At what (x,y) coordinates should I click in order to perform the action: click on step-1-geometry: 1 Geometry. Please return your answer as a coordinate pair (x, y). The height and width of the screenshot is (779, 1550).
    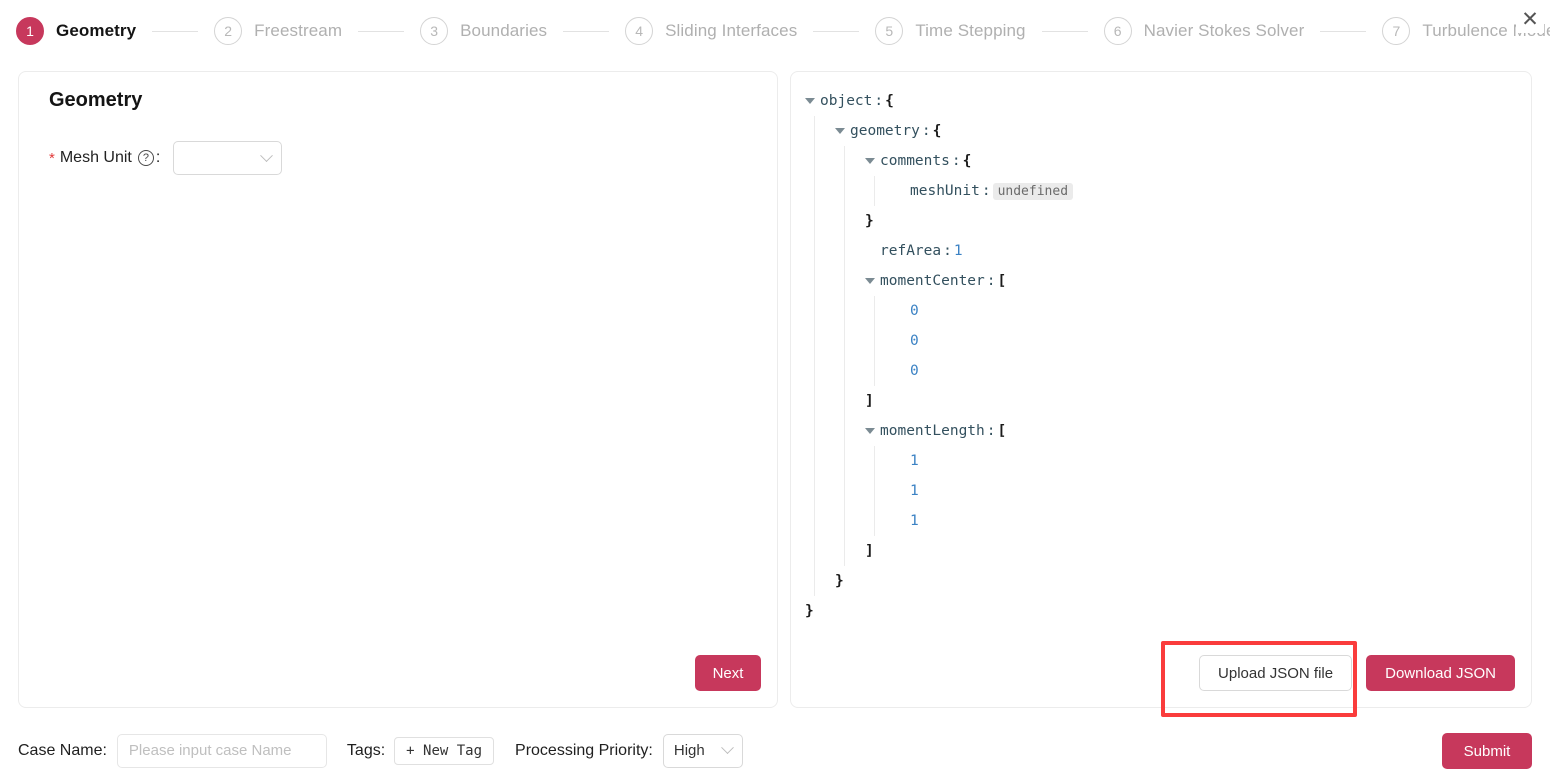
    Looking at the image, I should click on (76, 31).